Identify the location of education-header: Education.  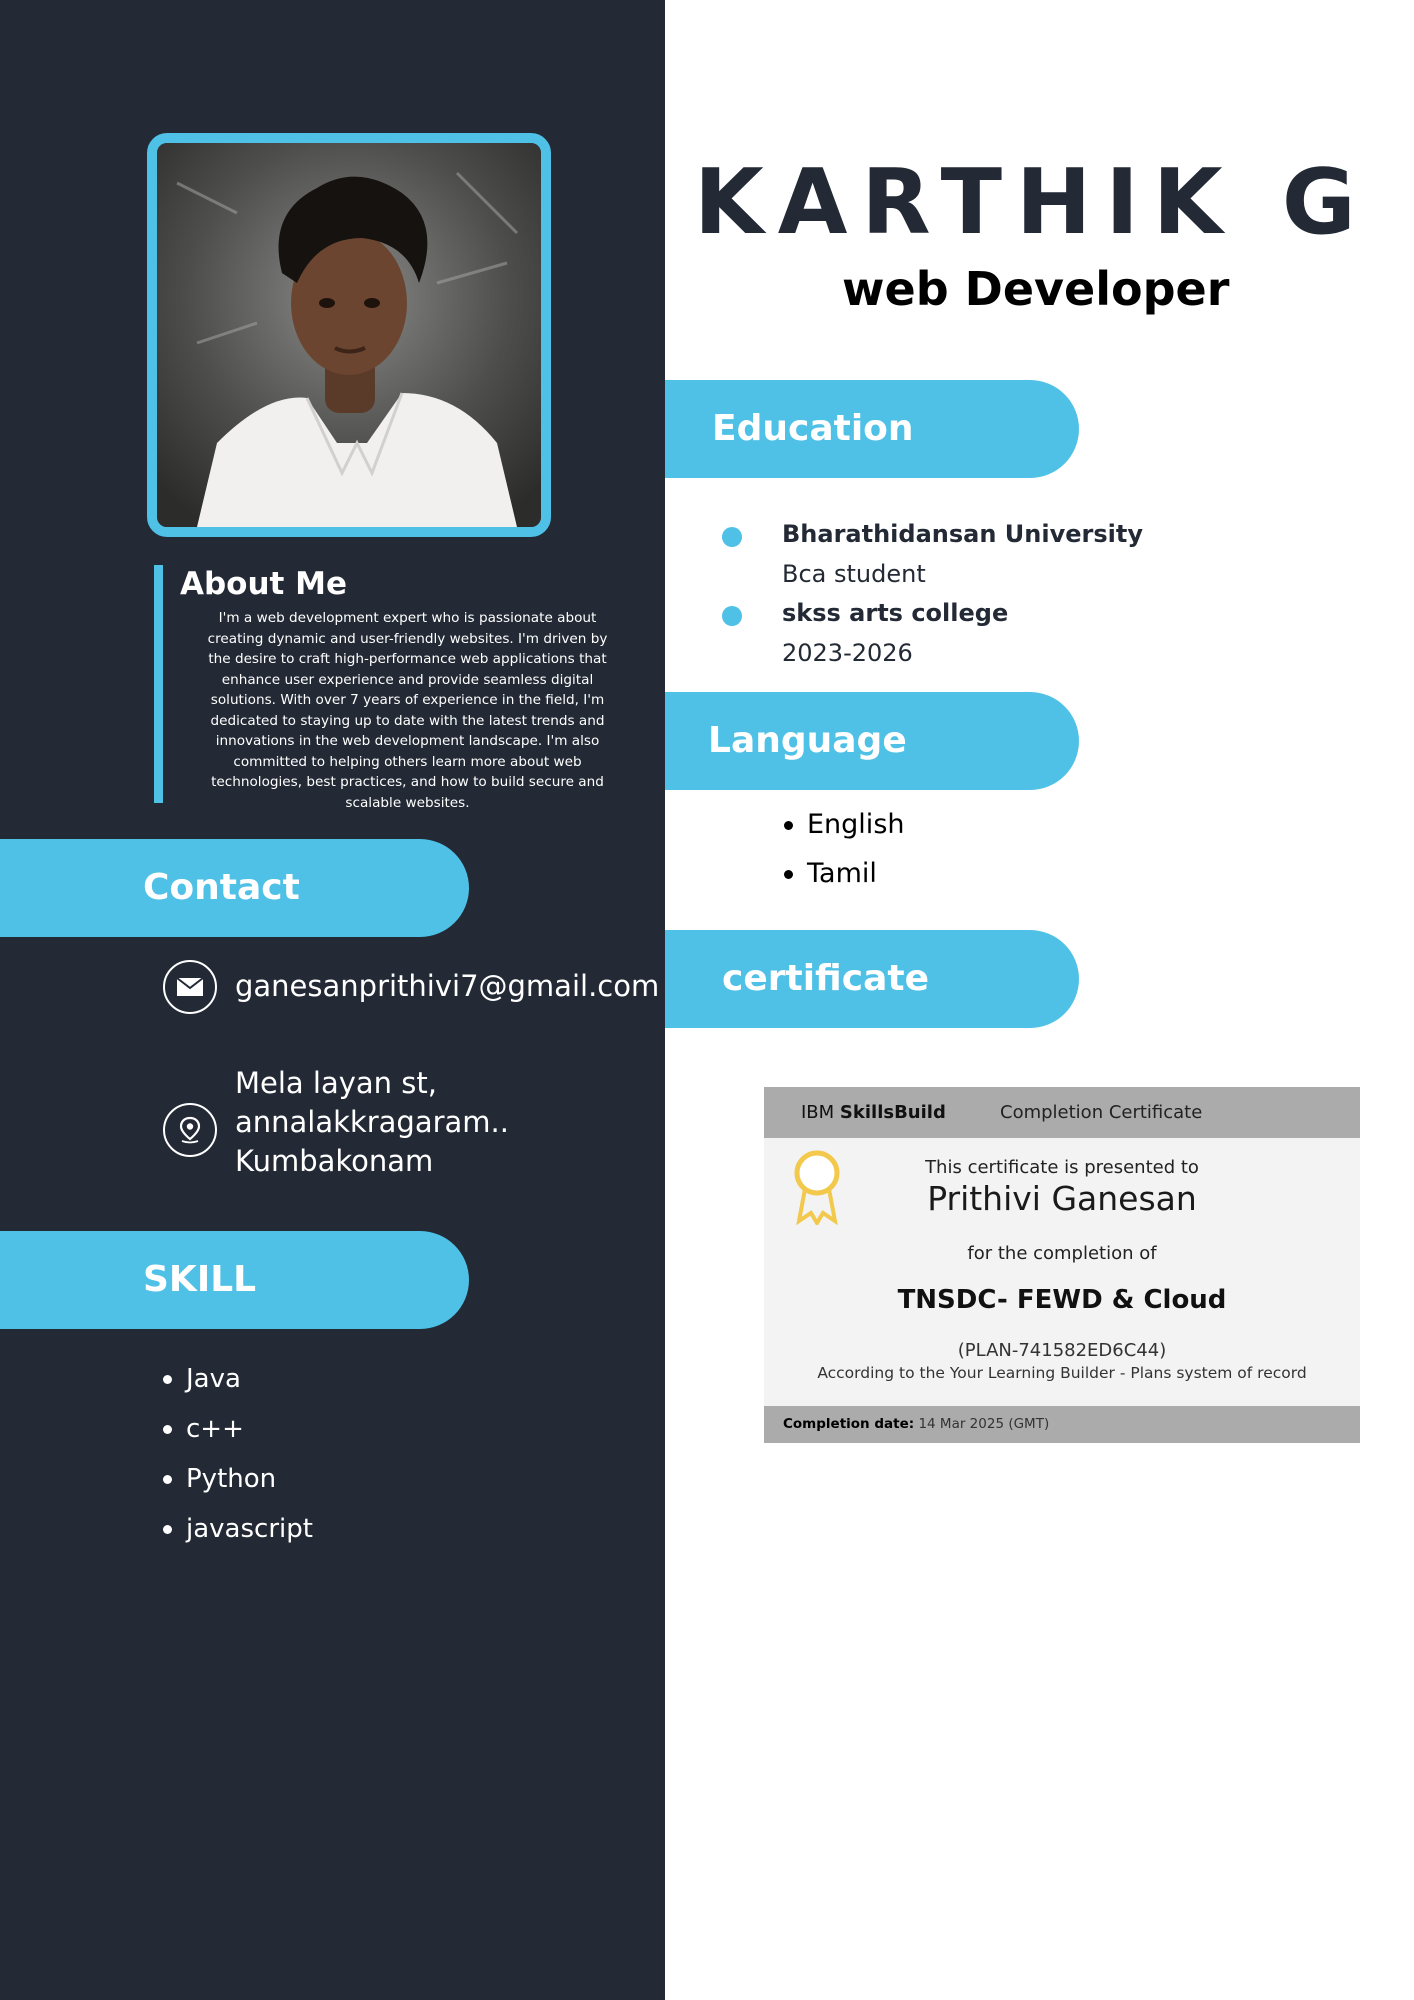
(872, 429).